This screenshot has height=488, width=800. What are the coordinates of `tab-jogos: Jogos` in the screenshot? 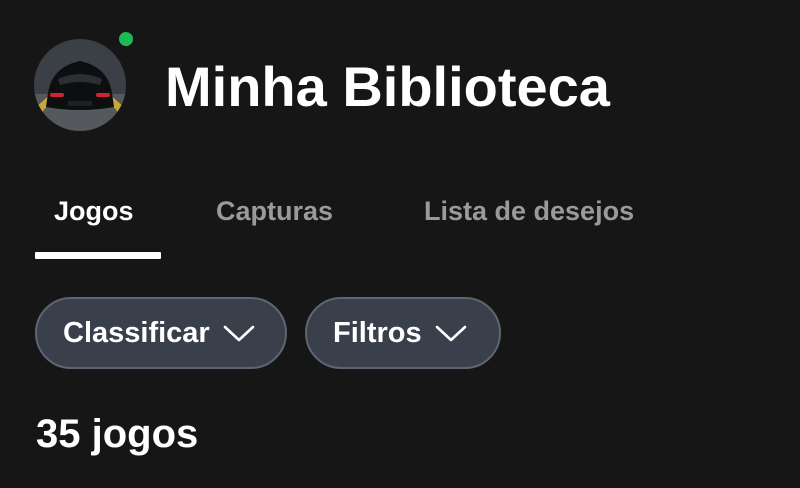 It's located at (94, 211).